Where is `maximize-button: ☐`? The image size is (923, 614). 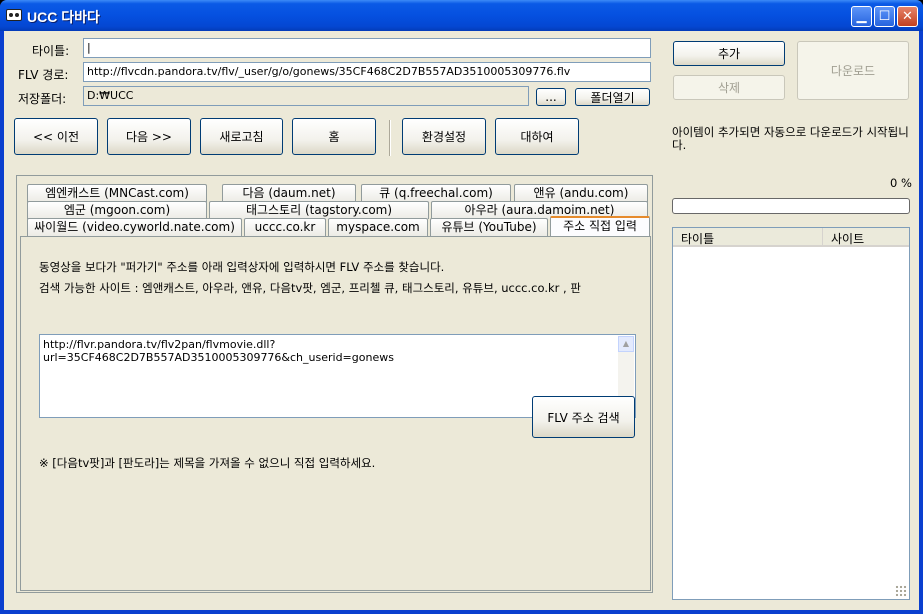
maximize-button: ☐ is located at coordinates (884, 16).